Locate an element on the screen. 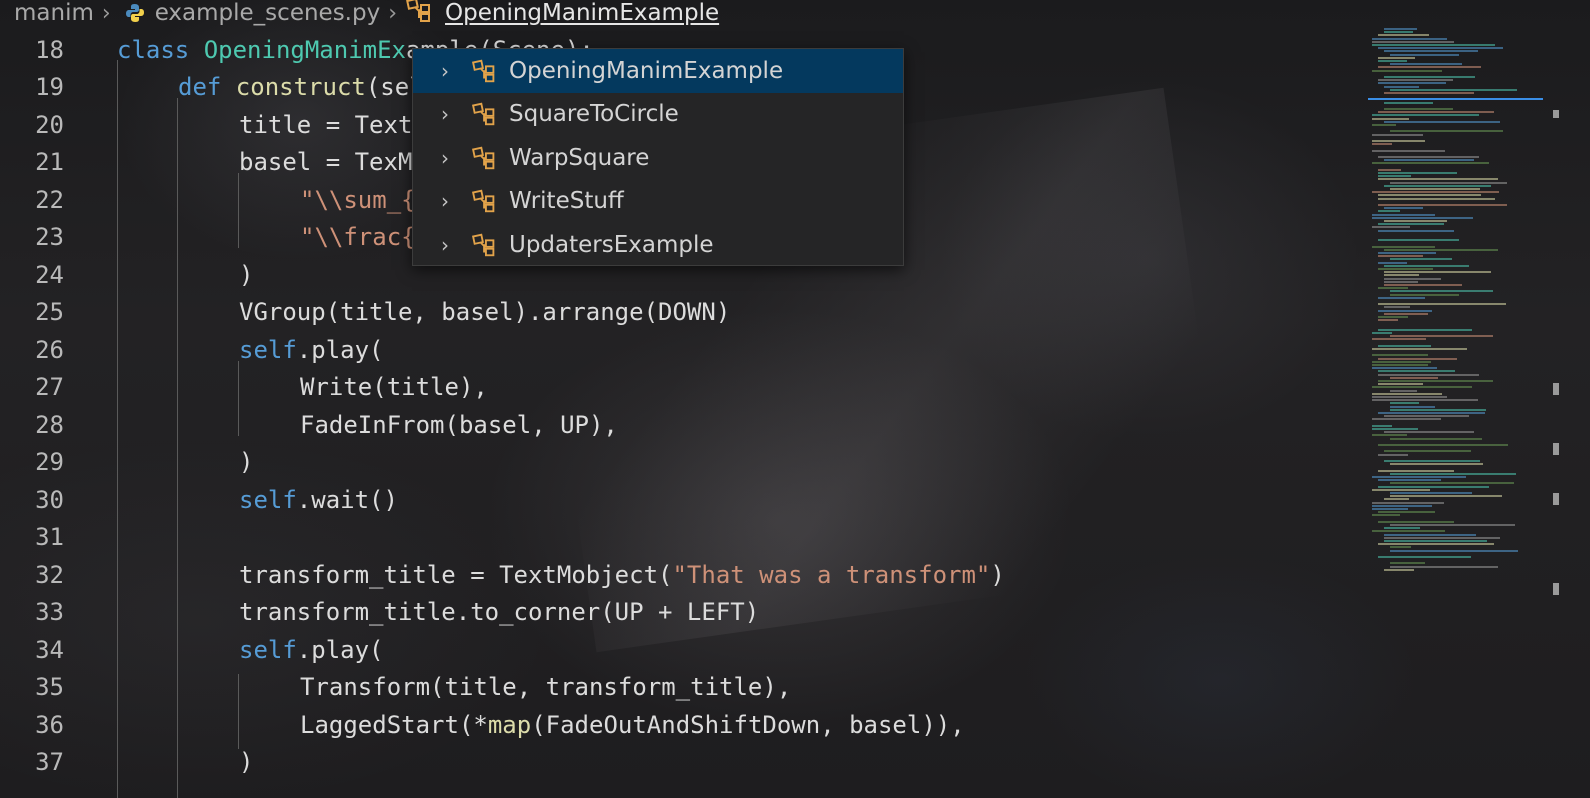 This screenshot has width=1590, height=798. code-line: 31 is located at coordinates (690, 538).